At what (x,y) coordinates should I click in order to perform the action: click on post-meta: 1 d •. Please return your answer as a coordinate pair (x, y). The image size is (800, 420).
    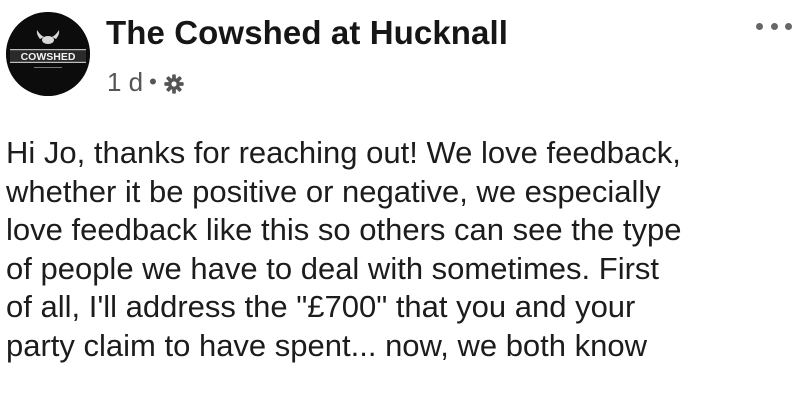
    Looking at the image, I should click on (146, 82).